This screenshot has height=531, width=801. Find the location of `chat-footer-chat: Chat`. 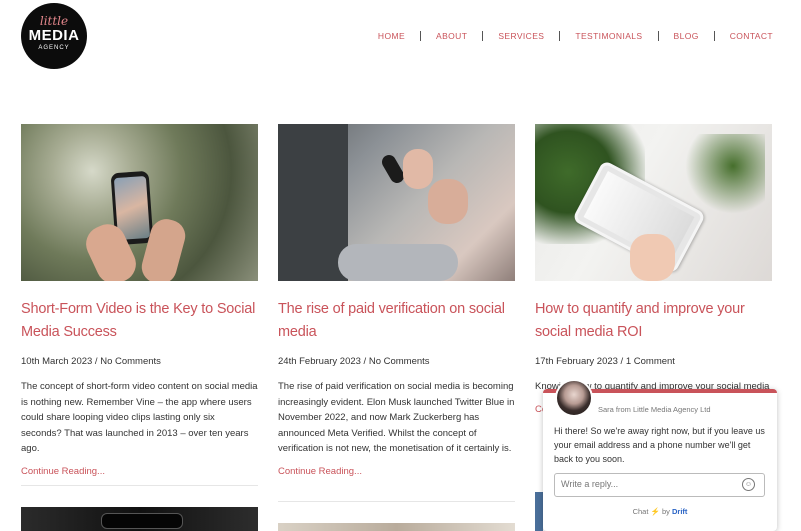

chat-footer-chat: Chat is located at coordinates (640, 511).